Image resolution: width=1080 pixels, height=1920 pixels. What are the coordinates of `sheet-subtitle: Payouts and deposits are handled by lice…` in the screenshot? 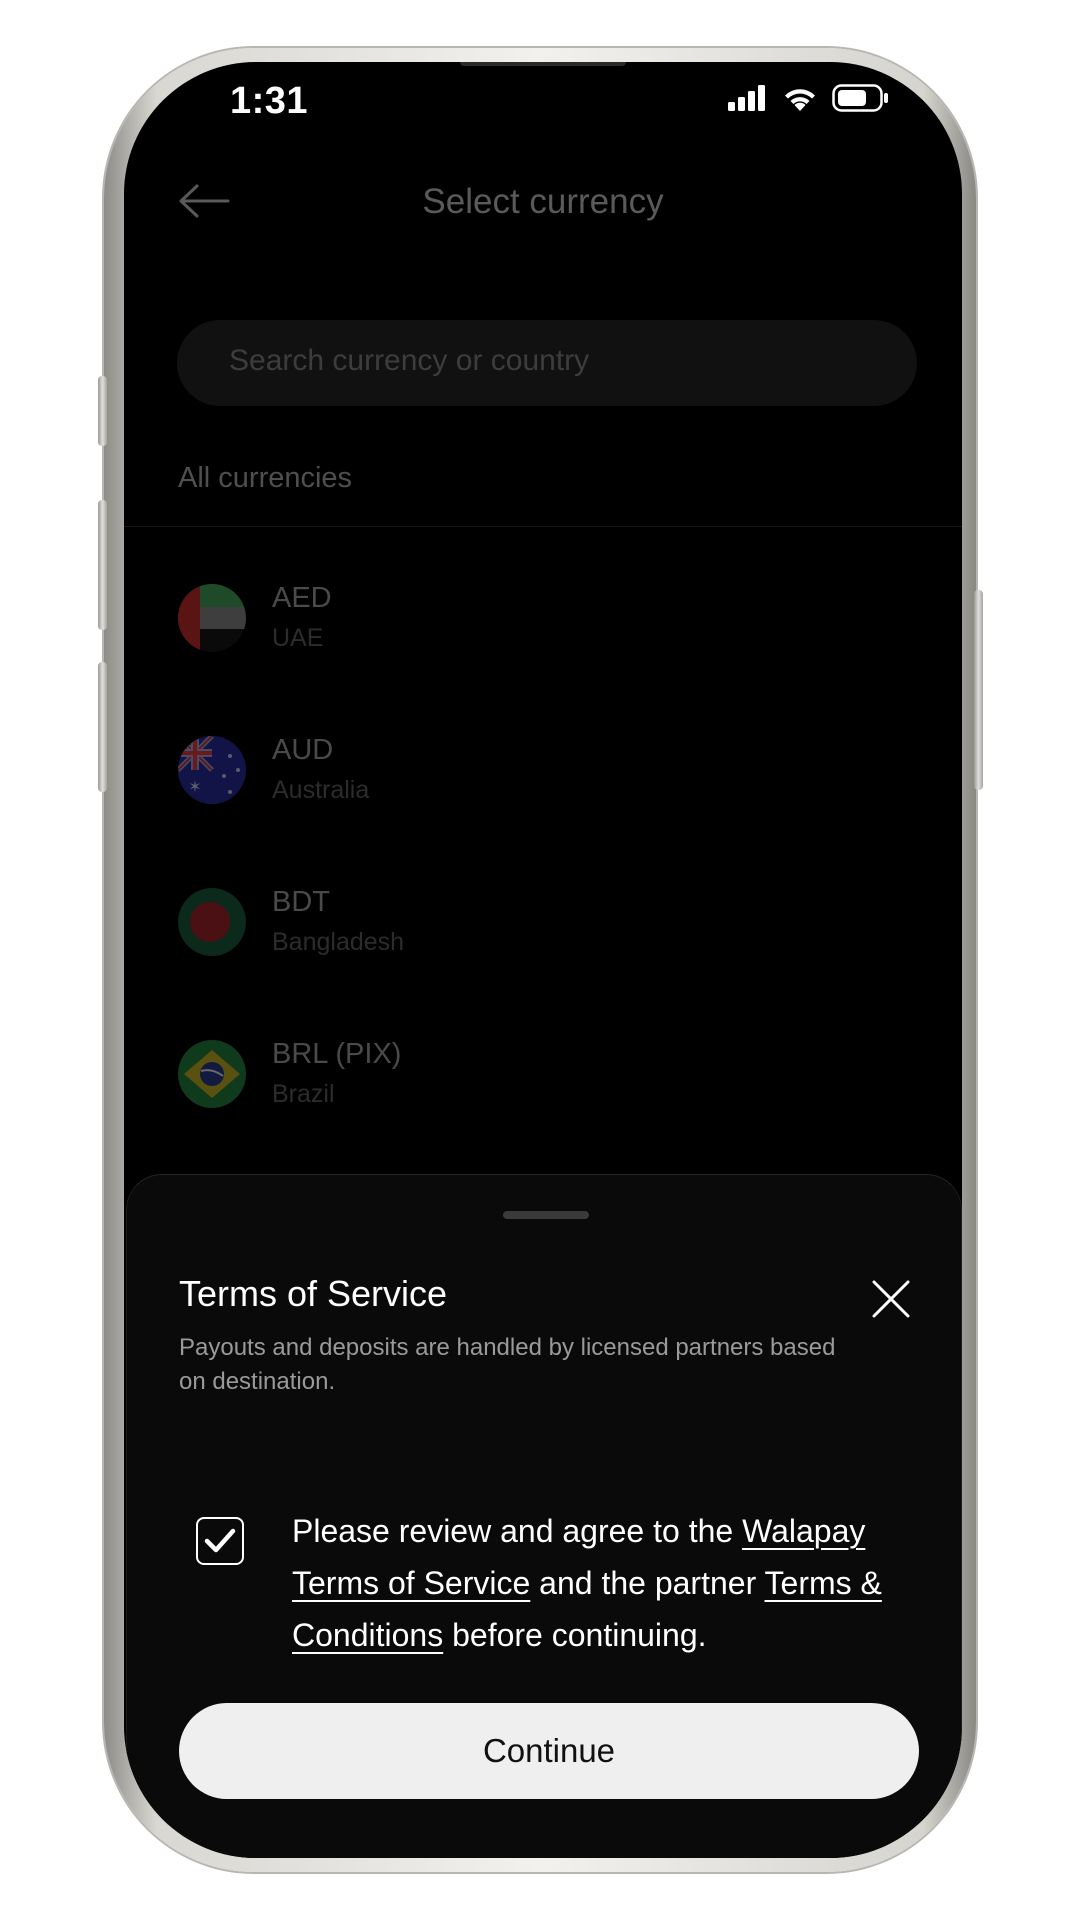 It's located at (507, 1364).